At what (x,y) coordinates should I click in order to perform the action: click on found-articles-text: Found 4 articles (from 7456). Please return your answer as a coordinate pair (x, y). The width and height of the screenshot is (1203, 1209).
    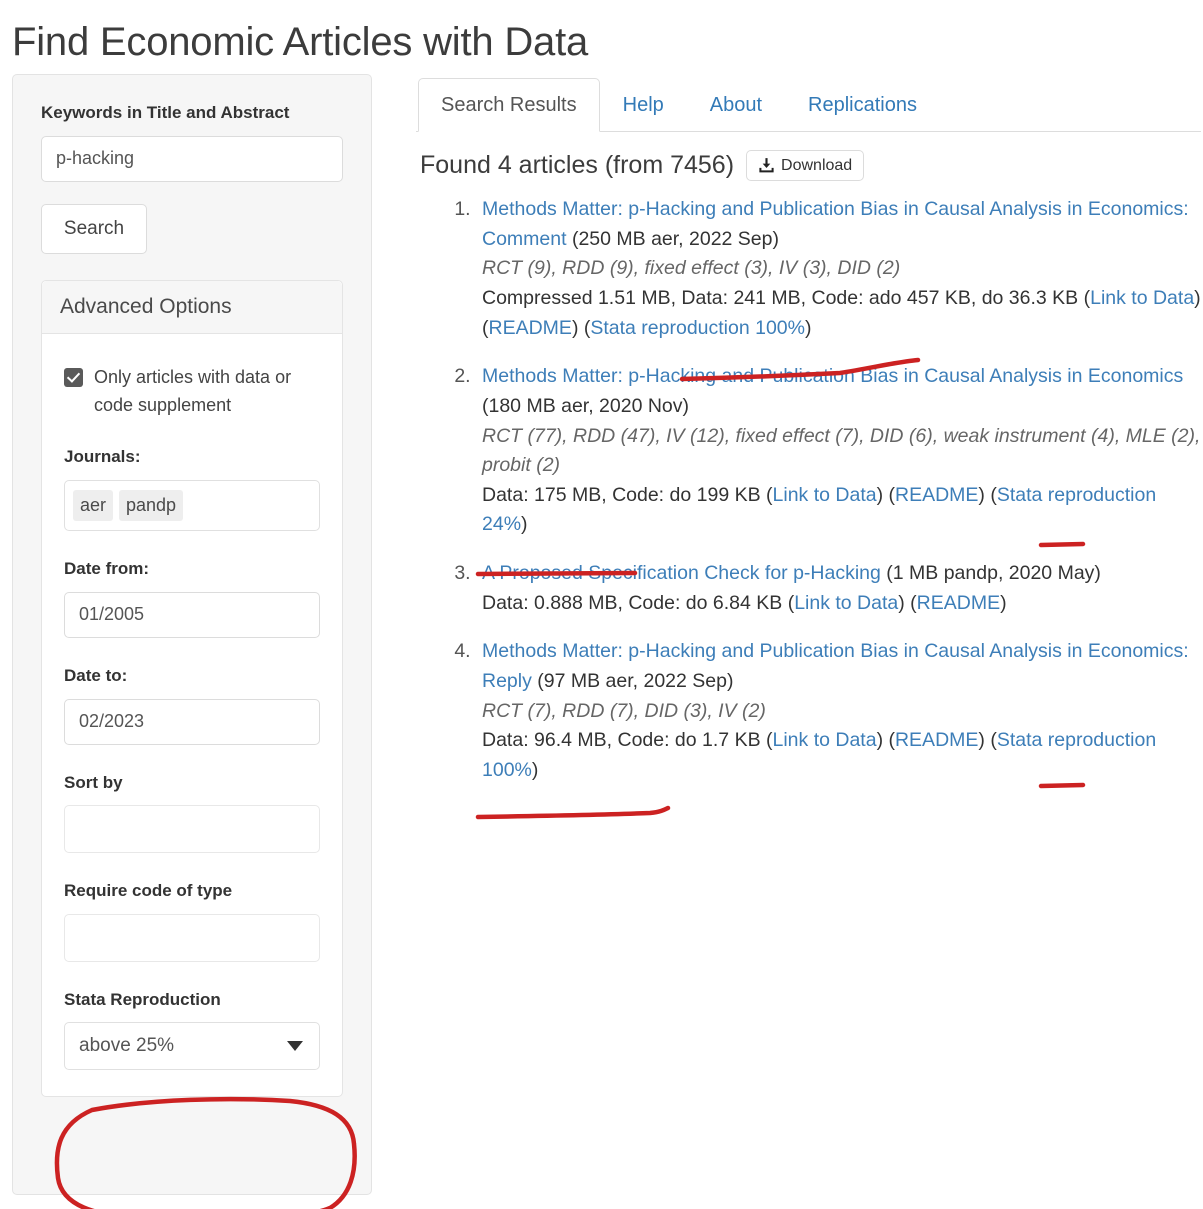
    Looking at the image, I should click on (577, 165).